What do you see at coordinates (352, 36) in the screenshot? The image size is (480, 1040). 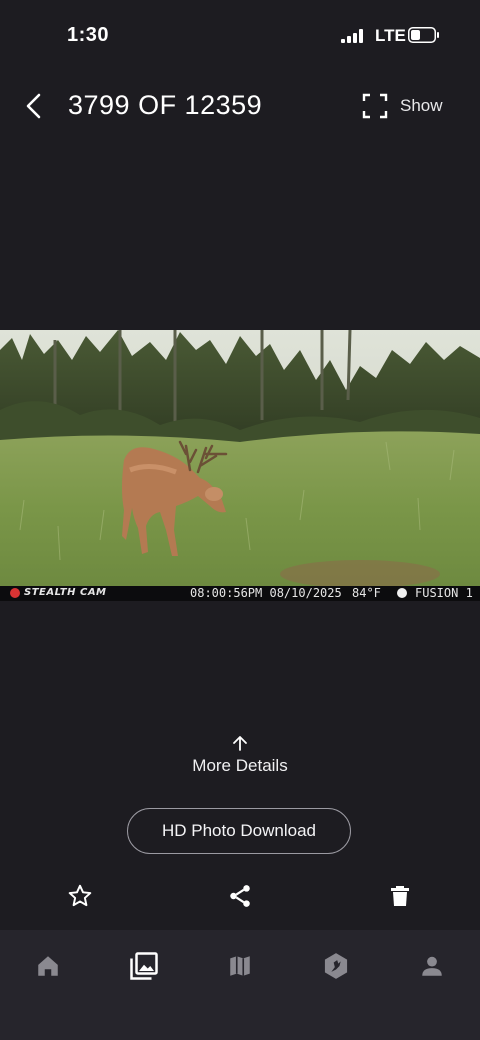 I see `signal-icon` at bounding box center [352, 36].